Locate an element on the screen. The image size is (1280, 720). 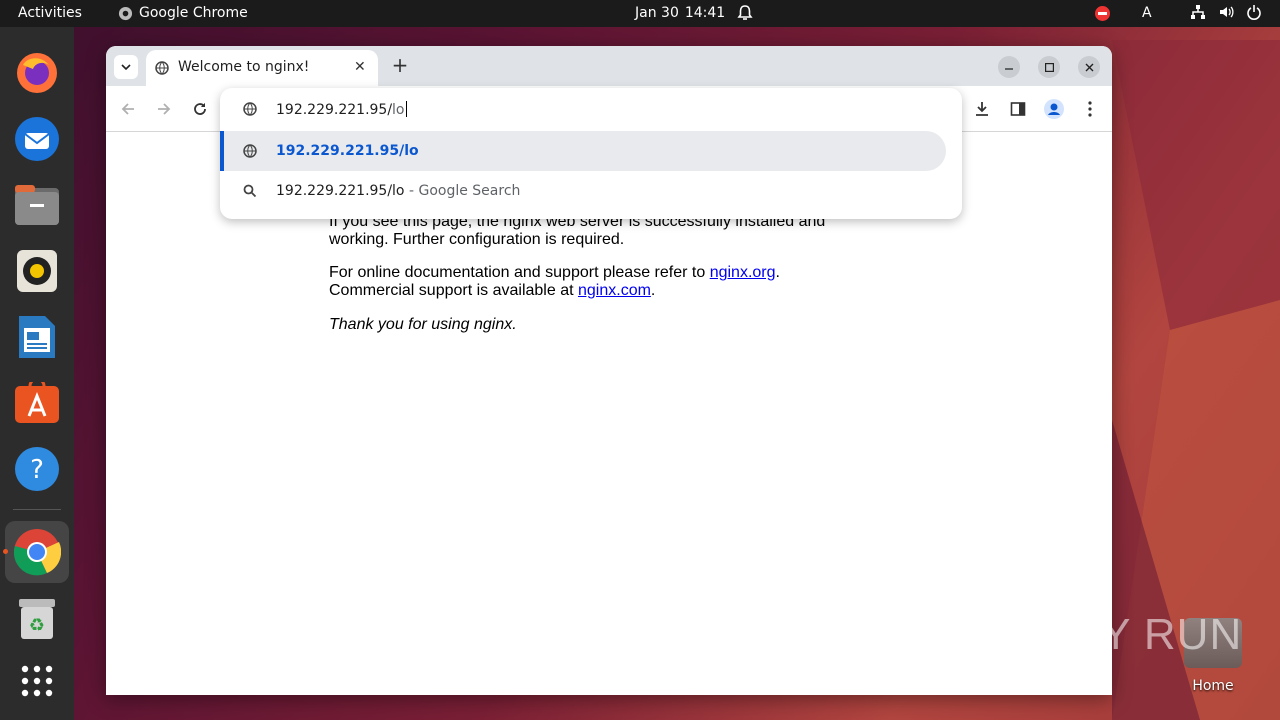
dock-firefox is located at coordinates (37, 73).